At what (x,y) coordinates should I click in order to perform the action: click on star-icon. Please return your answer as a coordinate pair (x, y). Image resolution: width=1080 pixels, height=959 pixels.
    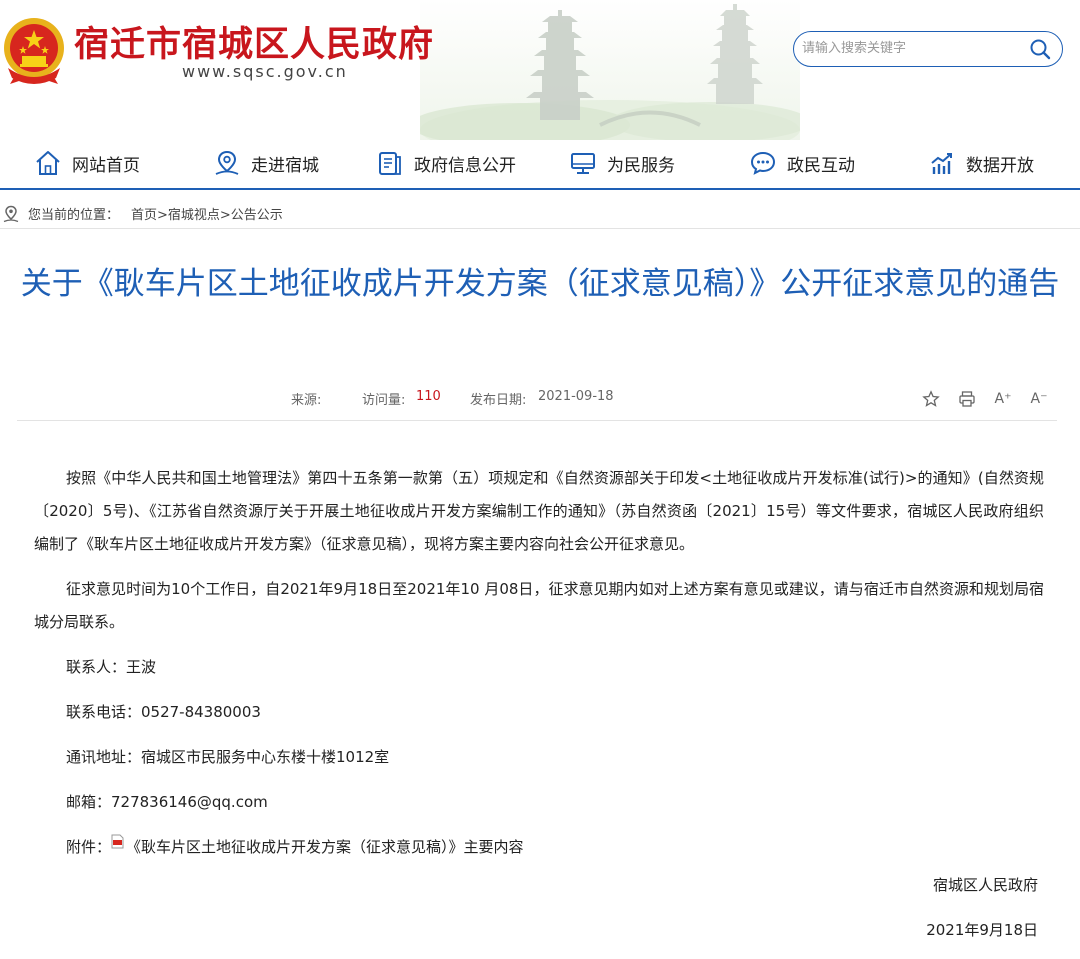
    Looking at the image, I should click on (931, 398).